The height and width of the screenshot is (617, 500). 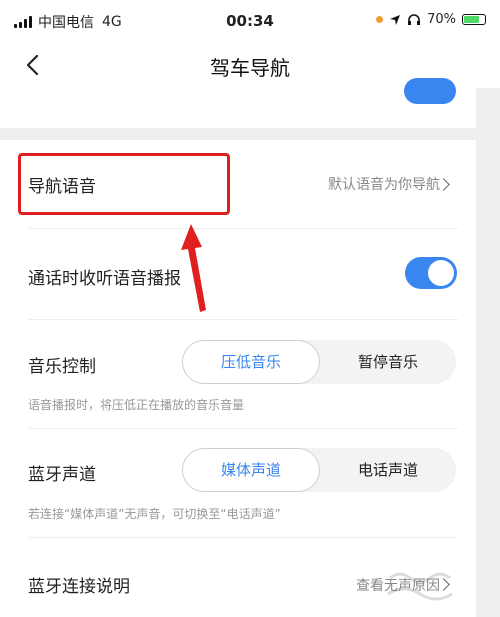 What do you see at coordinates (384, 185) in the screenshot?
I see `voice-row-value: 默认语音为你导航` at bounding box center [384, 185].